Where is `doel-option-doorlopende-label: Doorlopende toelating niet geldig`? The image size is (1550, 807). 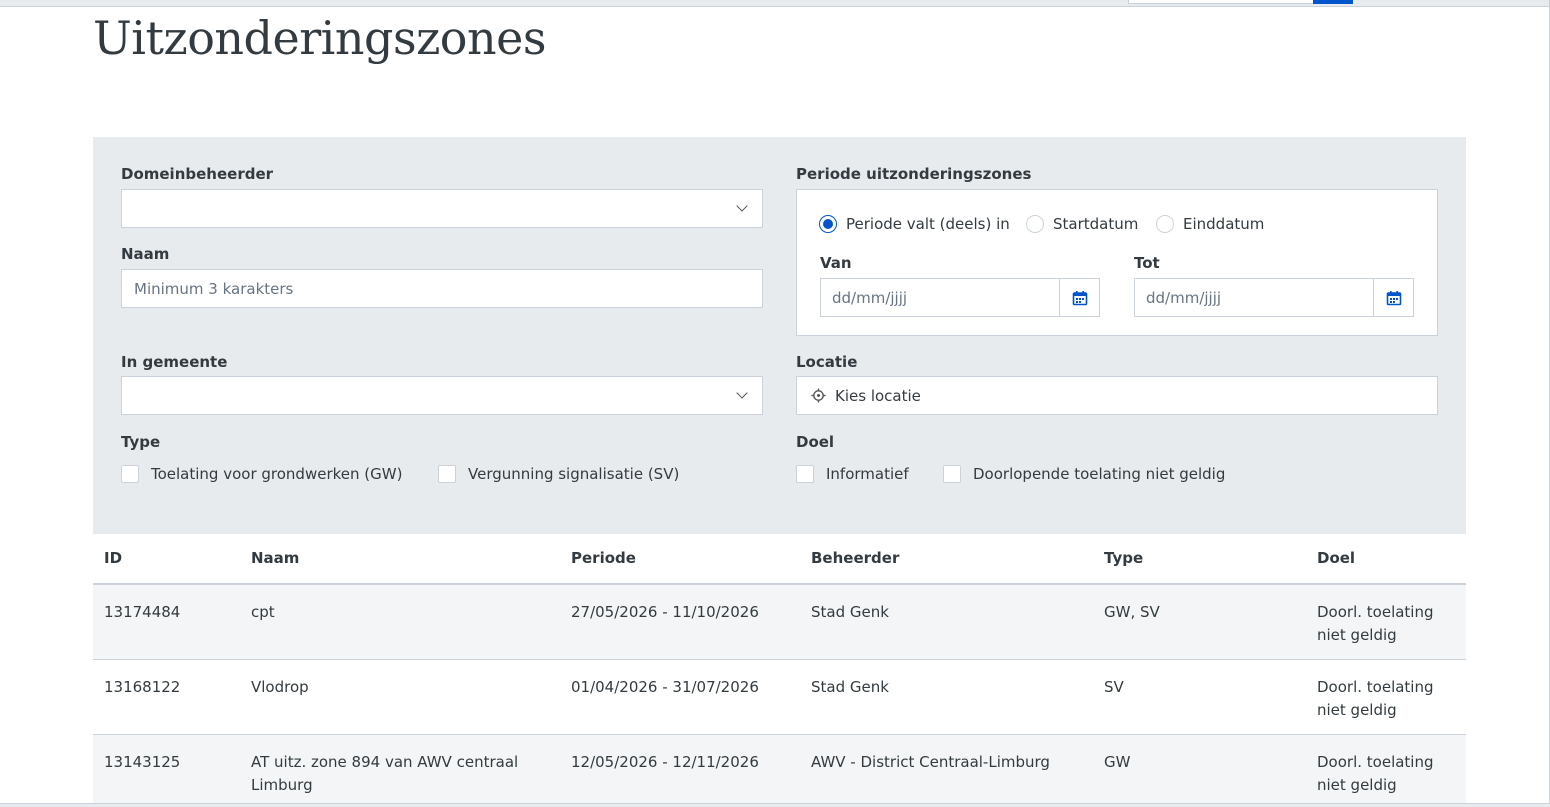
doel-option-doorlopende-label: Doorlopende toelating niet geldig is located at coordinates (1099, 474).